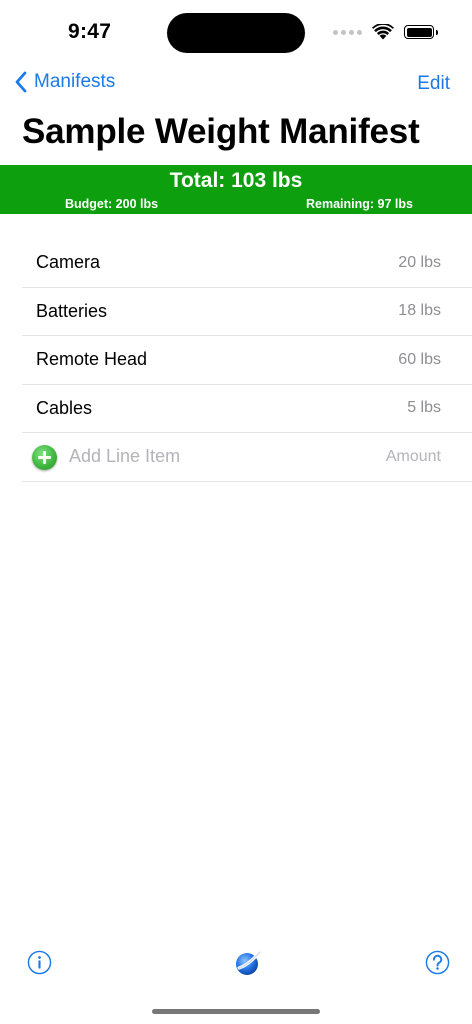  I want to click on status-time: 9:47, so click(90, 31).